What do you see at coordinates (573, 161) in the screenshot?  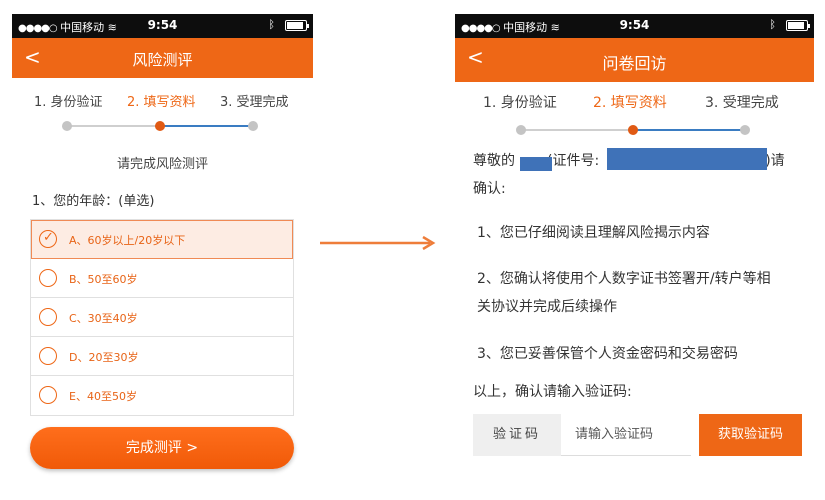 I see `greeting-id-label: (证件号:` at bounding box center [573, 161].